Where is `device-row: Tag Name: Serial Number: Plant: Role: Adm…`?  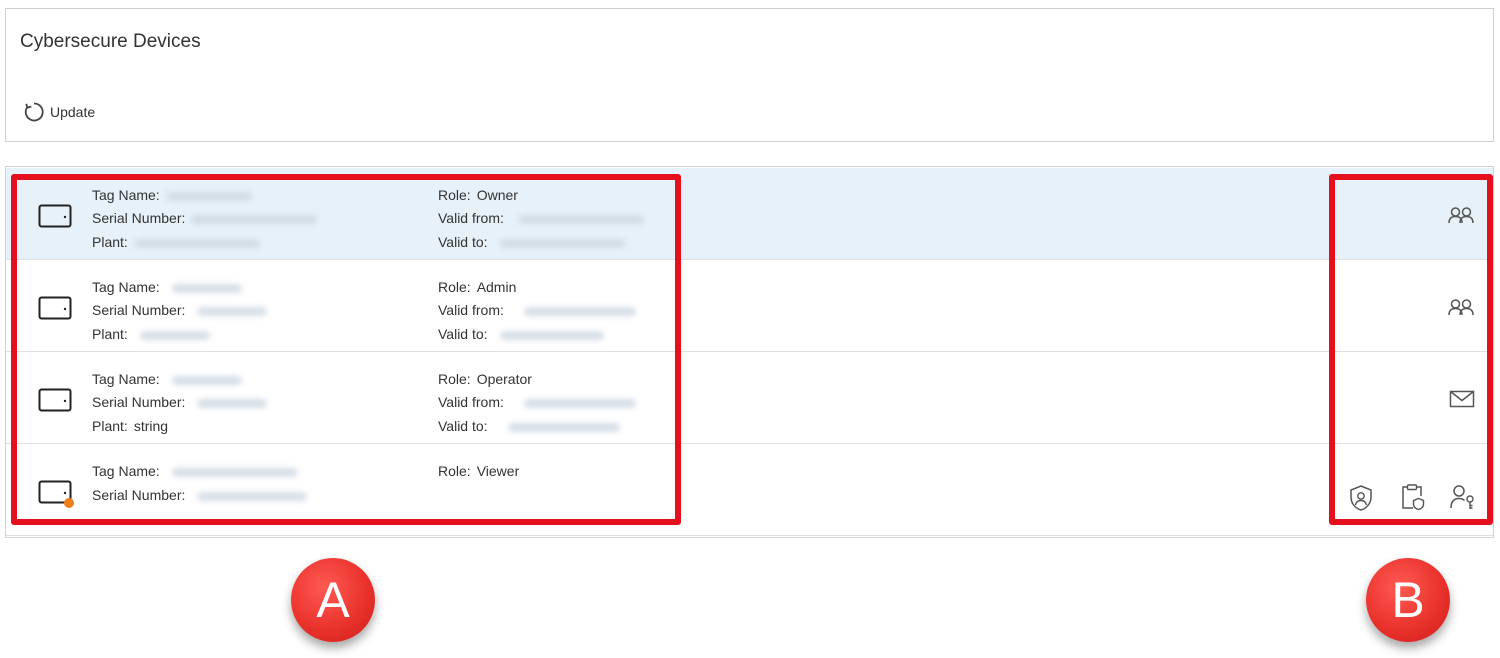
device-row: Tag Name: Serial Number: Plant: Role: Adm… is located at coordinates (749, 306).